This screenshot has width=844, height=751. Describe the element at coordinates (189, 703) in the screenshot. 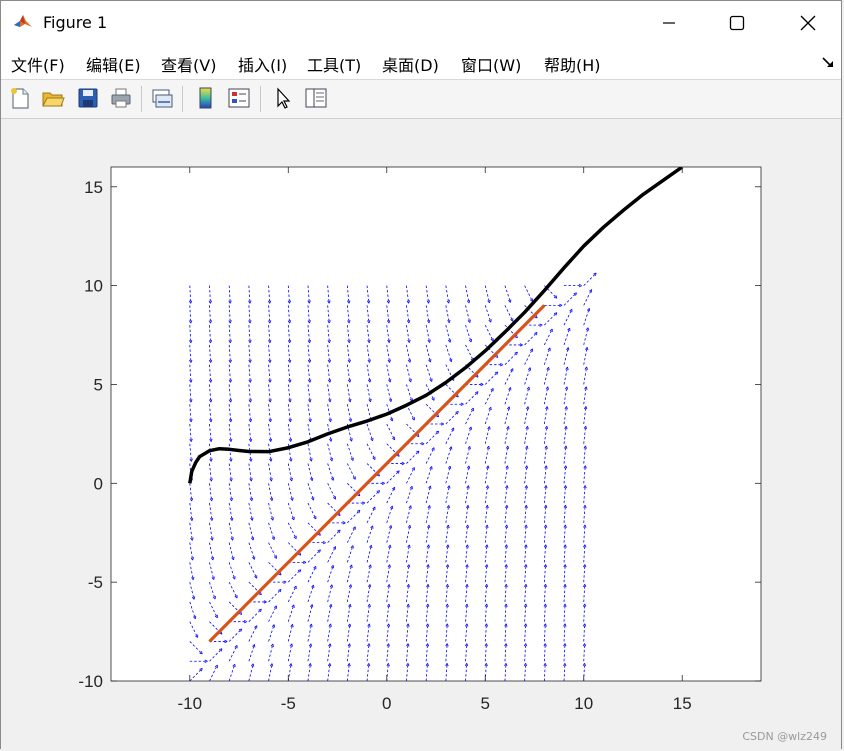

I see `x-tick-label: -10` at that location.